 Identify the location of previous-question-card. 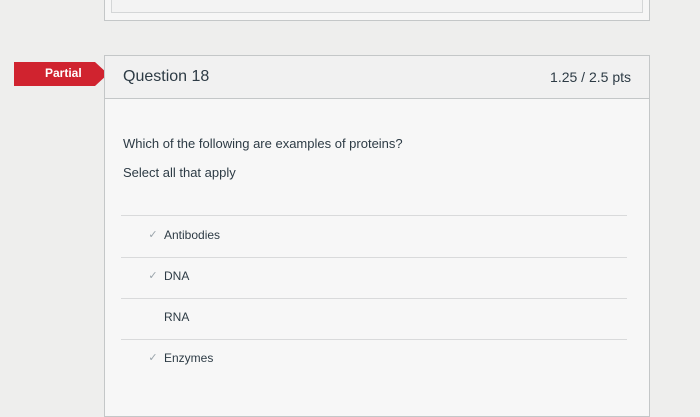
(377, 10).